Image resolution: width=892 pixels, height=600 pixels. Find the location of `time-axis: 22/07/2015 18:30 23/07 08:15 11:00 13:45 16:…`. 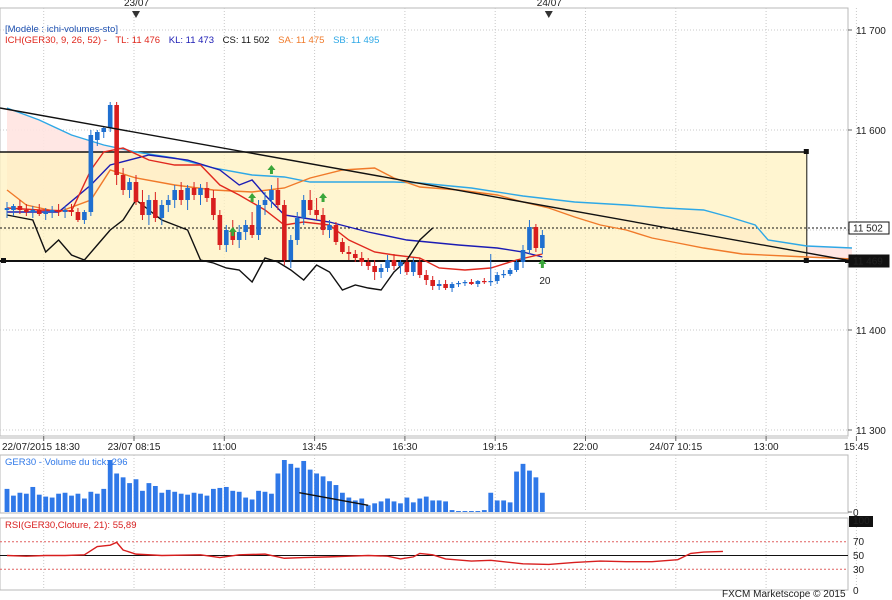

time-axis: 22/07/2015 18:30 23/07 08:15 11:00 13:45 16:… is located at coordinates (434, 444).